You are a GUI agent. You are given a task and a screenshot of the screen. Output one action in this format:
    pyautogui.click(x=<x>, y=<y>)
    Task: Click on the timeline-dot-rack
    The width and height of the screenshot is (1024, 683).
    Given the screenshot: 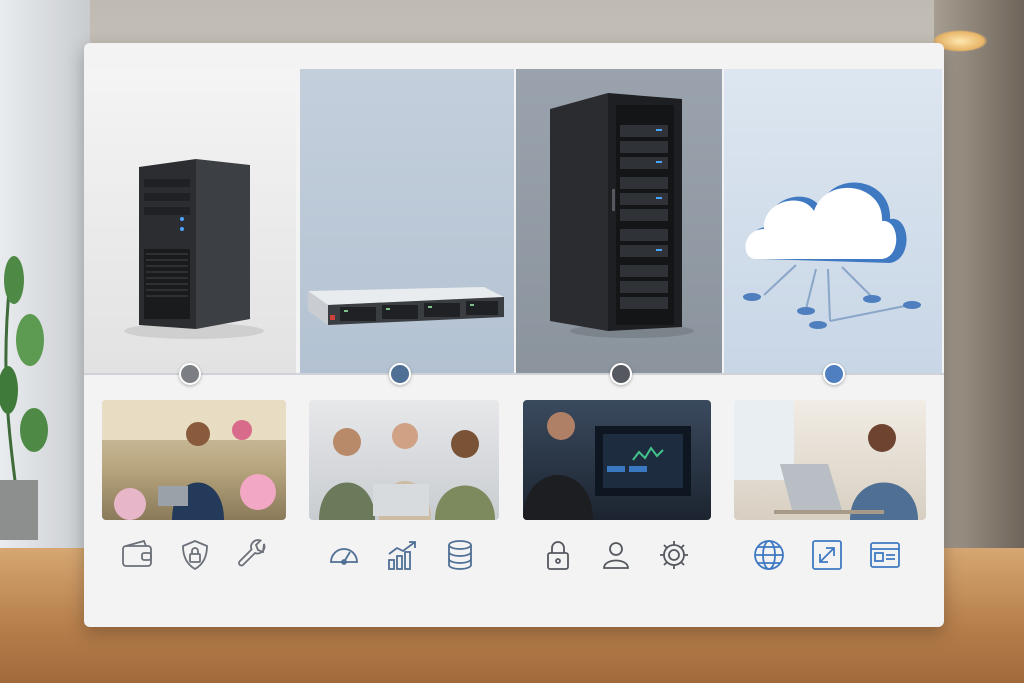 What is the action you would take?
    pyautogui.click(x=400, y=374)
    